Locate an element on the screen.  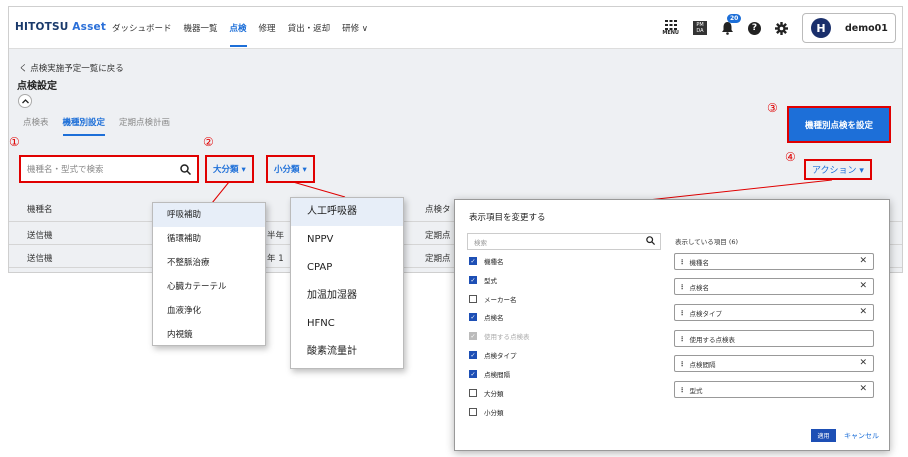
shown-chip: ⋮ 点検タイプ ✕ is located at coordinates (774, 312).